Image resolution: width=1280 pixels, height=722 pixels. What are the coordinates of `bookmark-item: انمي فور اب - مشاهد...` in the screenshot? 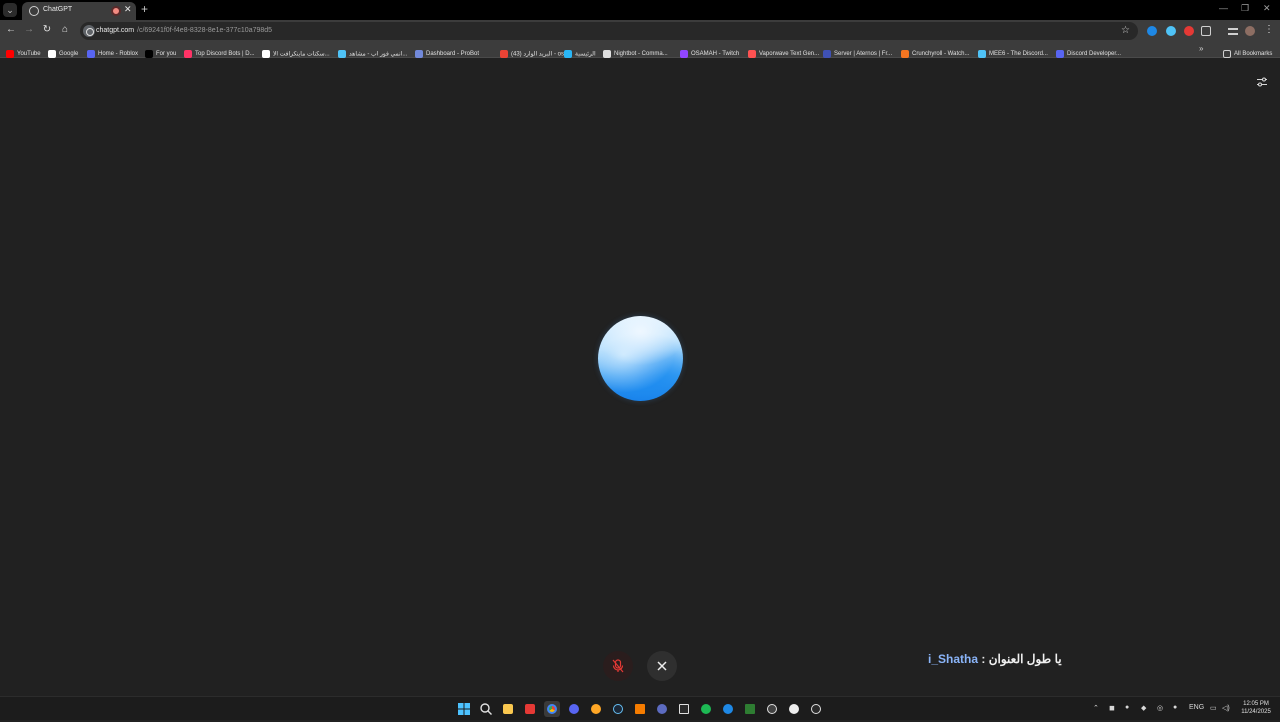 It's located at (372, 51).